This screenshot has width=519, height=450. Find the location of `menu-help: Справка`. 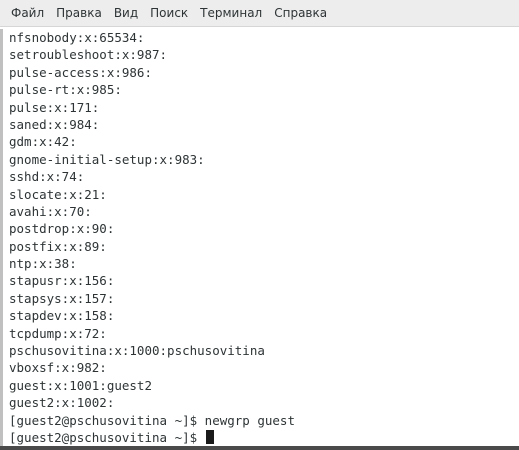

menu-help: Справка is located at coordinates (300, 13).